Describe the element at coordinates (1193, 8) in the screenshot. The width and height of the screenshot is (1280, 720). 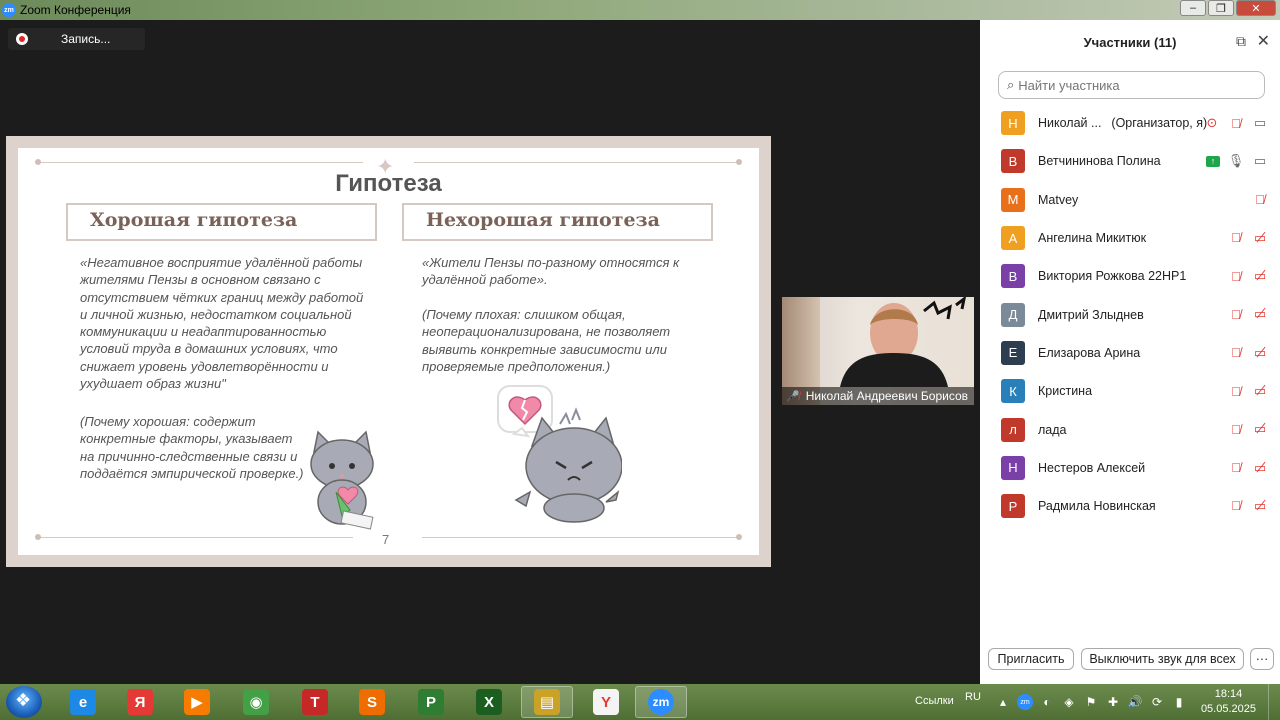
I see `minimize-button: –` at that location.